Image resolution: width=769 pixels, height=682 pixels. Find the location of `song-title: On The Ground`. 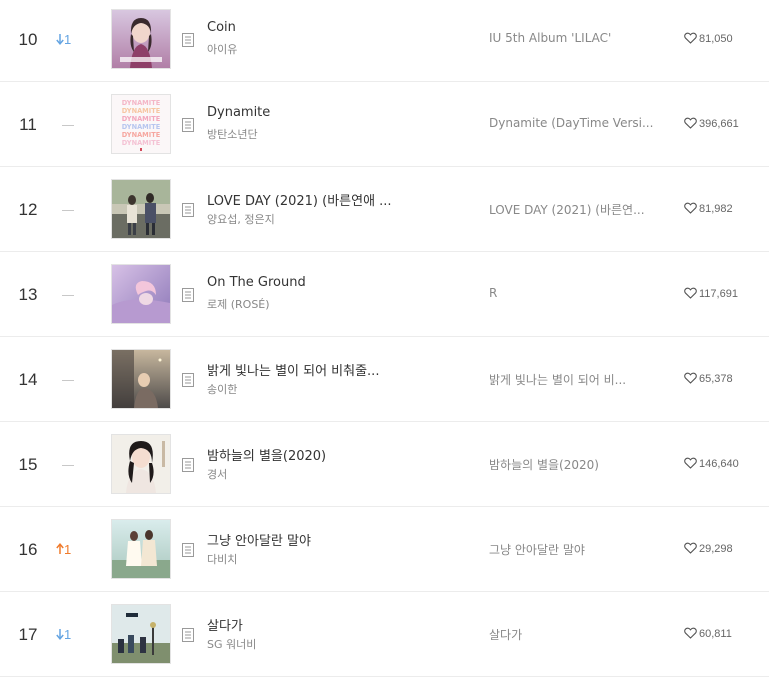

song-title: On The Ground is located at coordinates (322, 282).